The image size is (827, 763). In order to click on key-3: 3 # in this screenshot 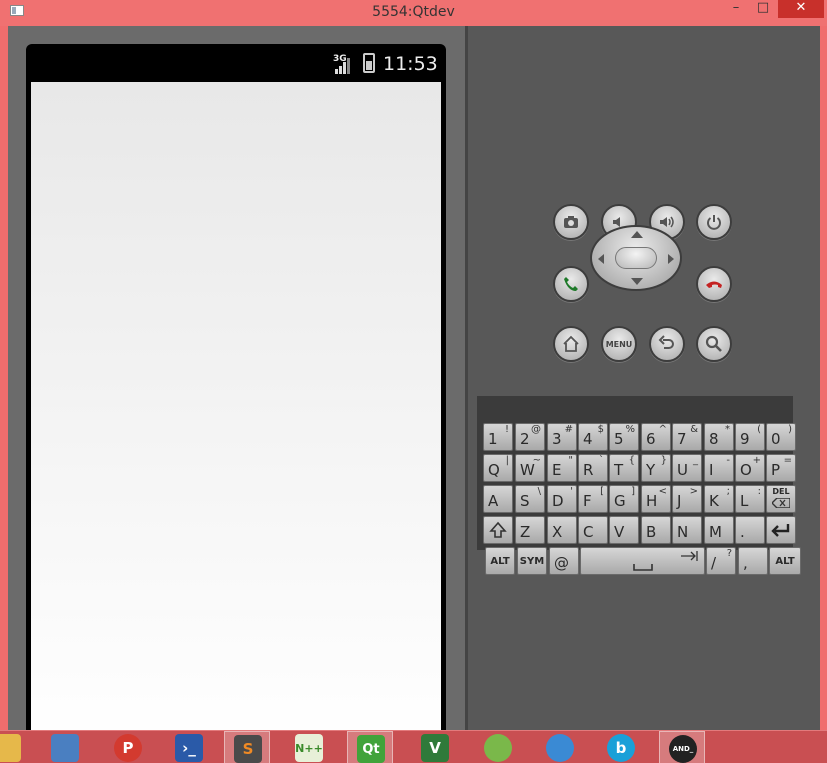, I will do `click(562, 437)`.